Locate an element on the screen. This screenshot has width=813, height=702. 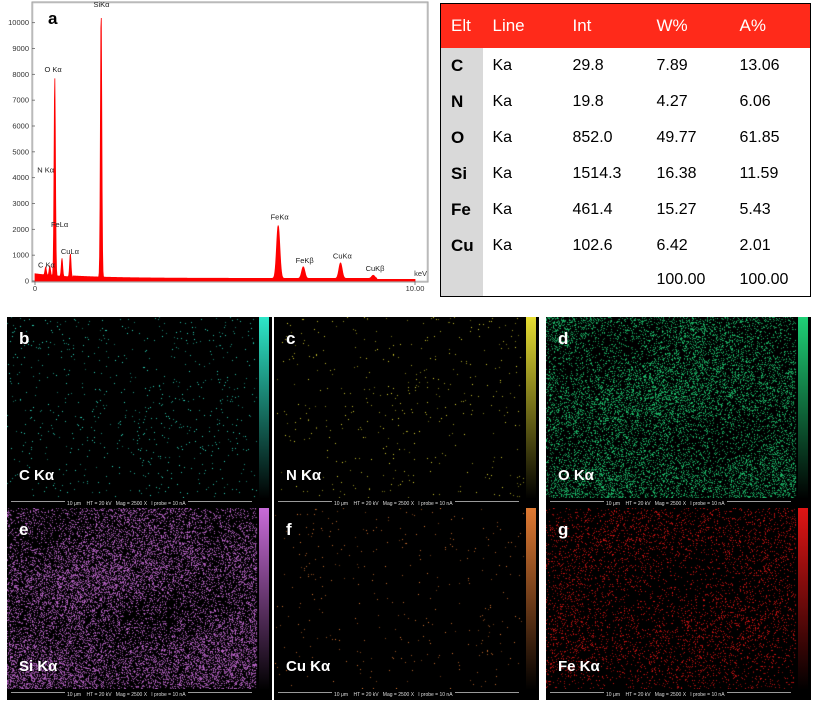
table-row: C Ka 29.8 7.89 13.06 is located at coordinates (625, 66).